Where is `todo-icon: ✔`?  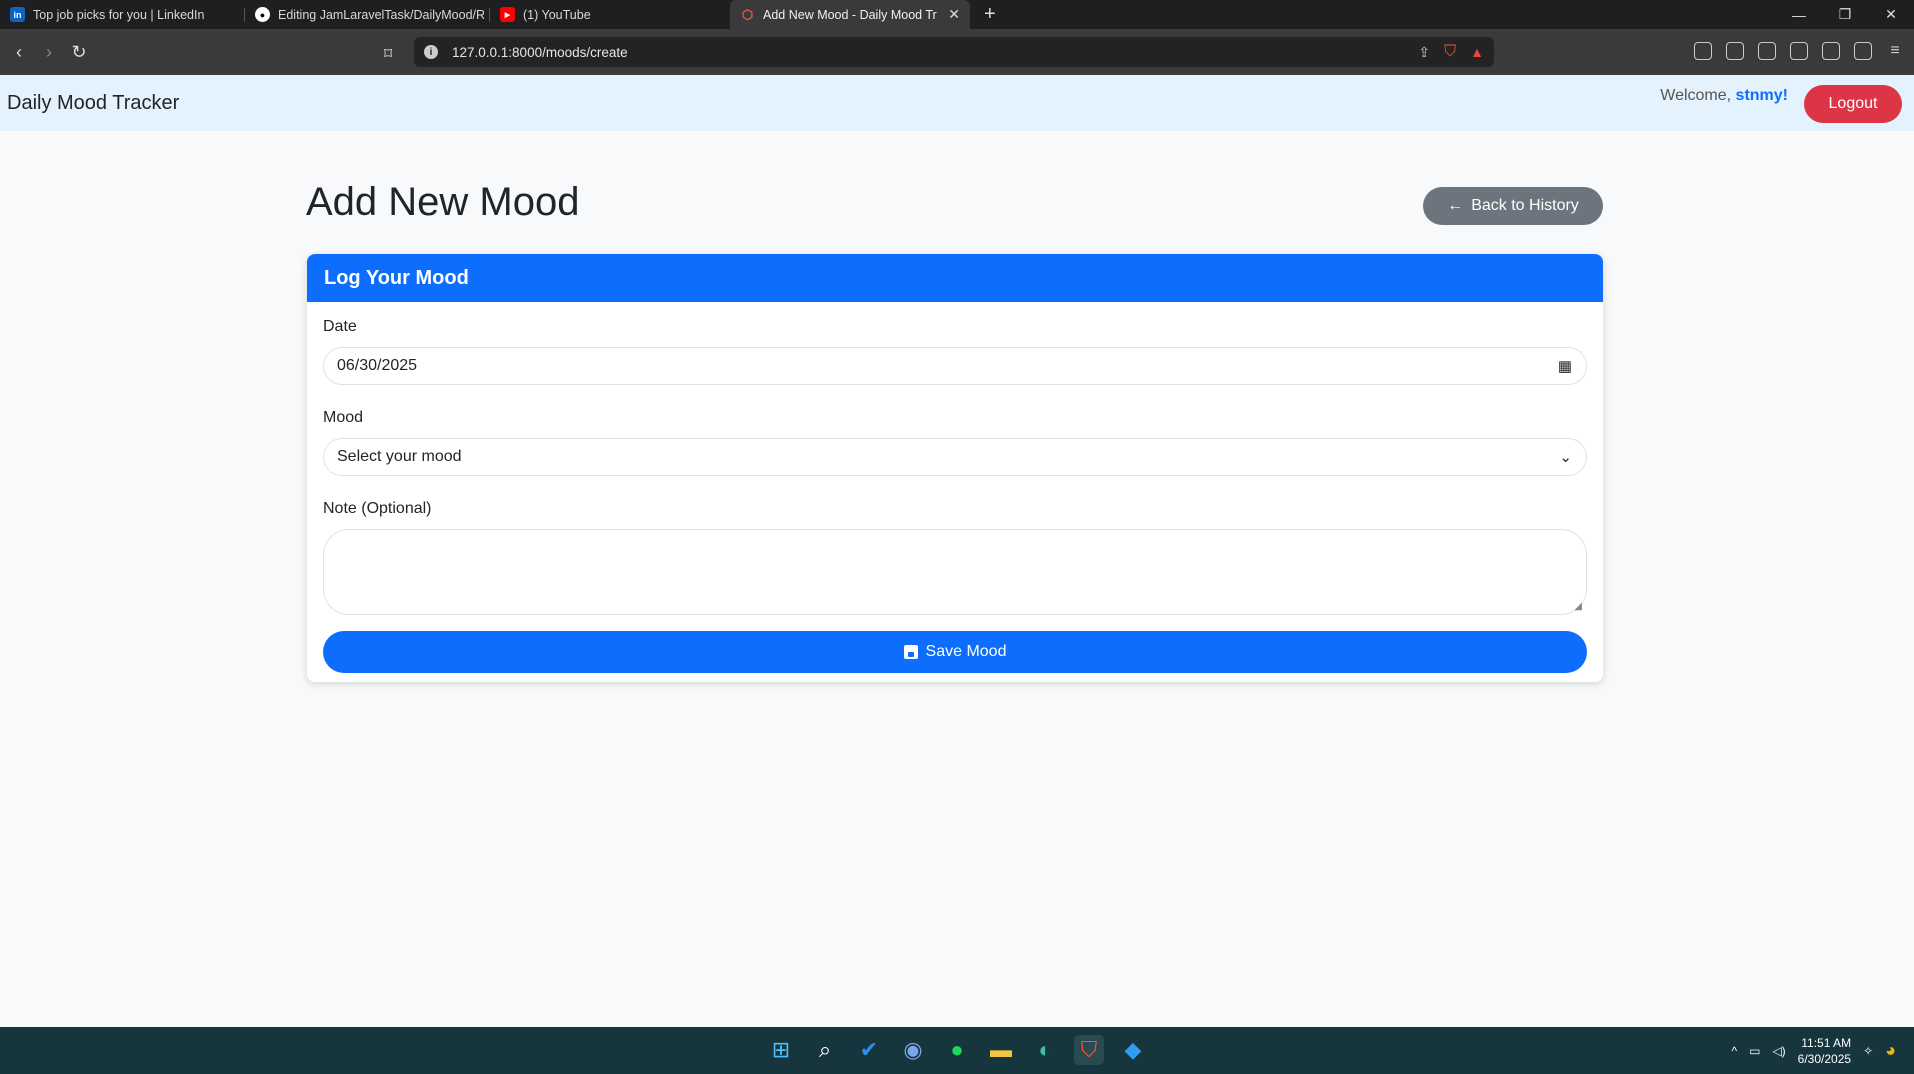 todo-icon: ✔ is located at coordinates (869, 1050).